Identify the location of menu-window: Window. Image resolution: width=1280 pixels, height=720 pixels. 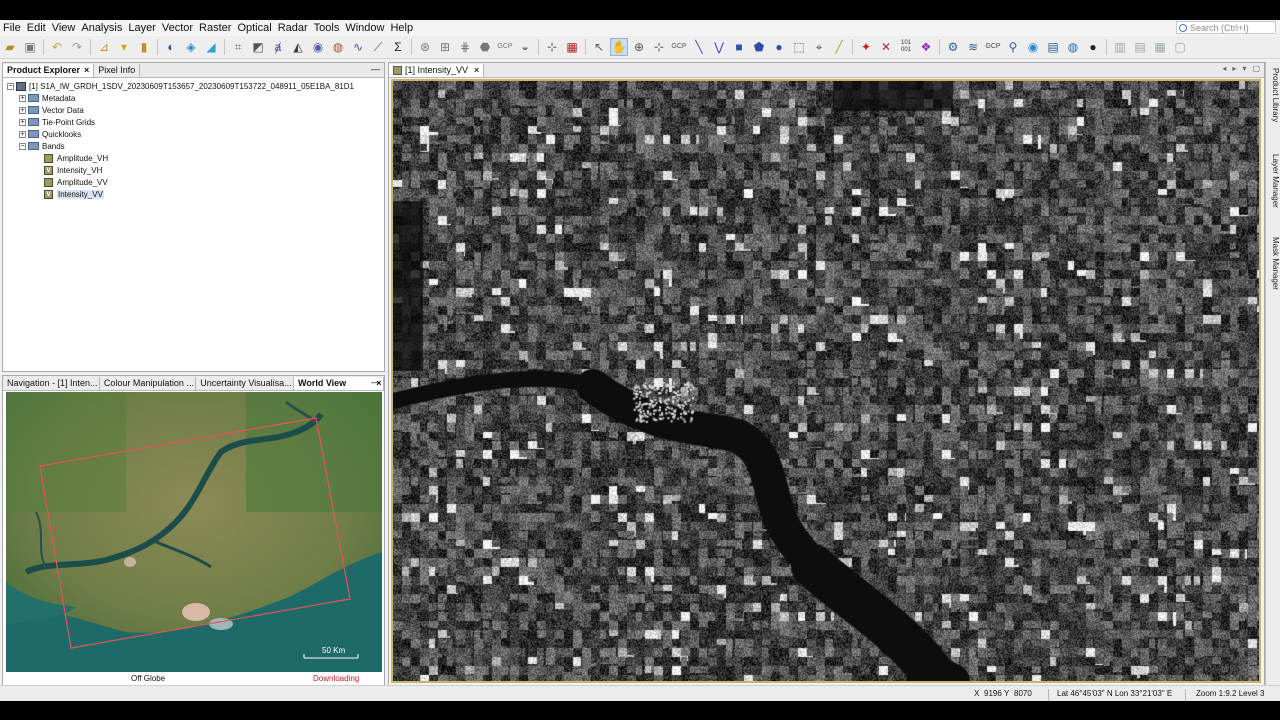
(364, 28).